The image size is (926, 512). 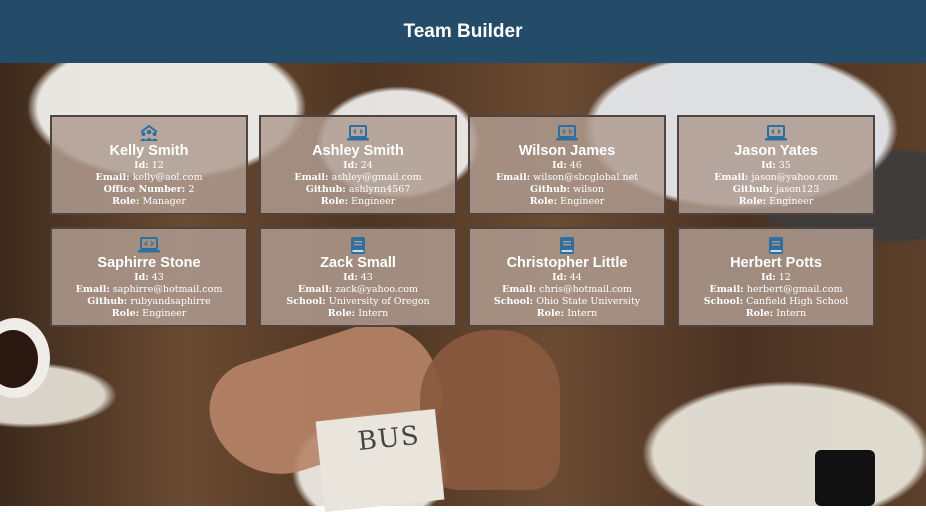 What do you see at coordinates (379, 301) in the screenshot?
I see `school-value: University of Oregon` at bounding box center [379, 301].